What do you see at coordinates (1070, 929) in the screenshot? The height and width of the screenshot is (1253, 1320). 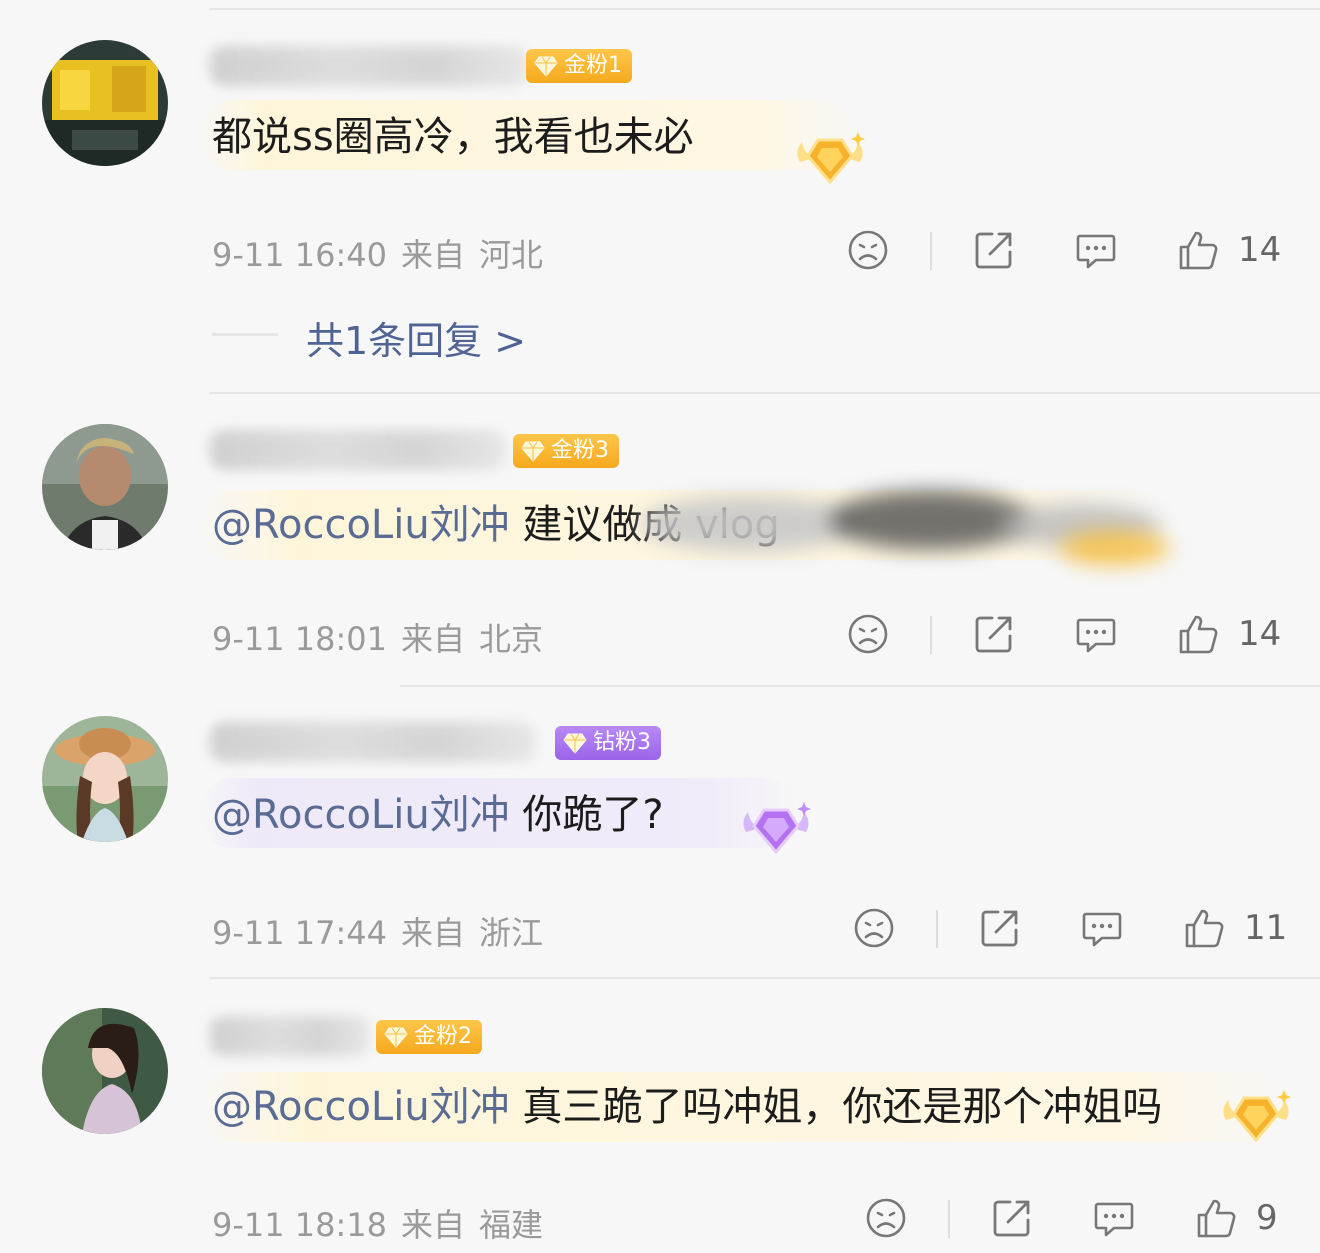 I see `comment-actions: 11` at bounding box center [1070, 929].